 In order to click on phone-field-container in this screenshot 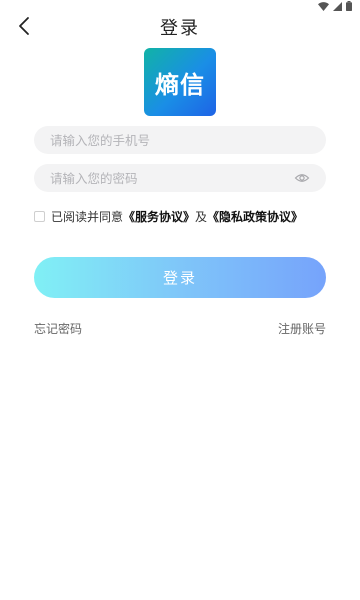, I will do `click(180, 140)`.